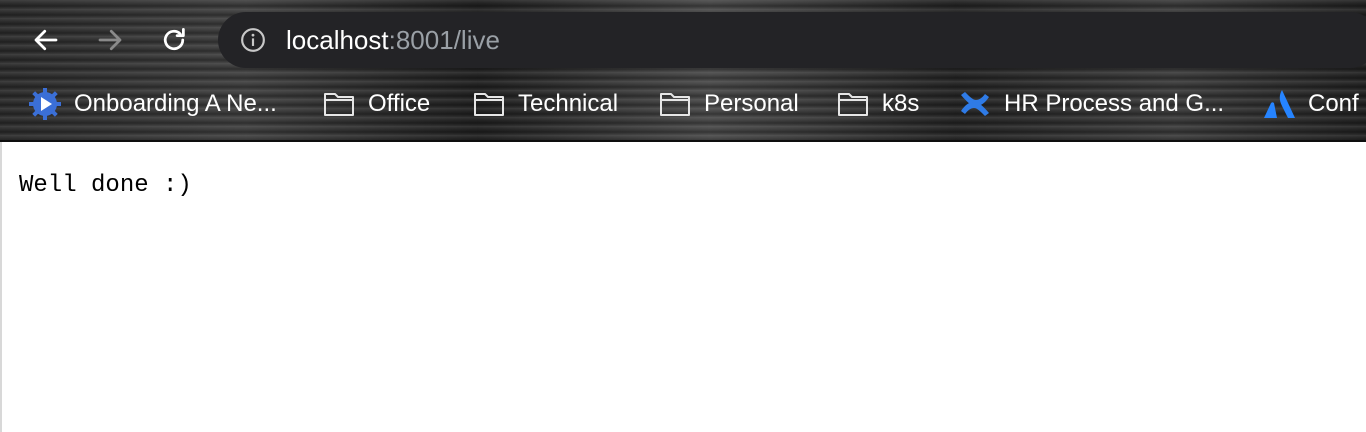  What do you see at coordinates (751, 103) in the screenshot?
I see `bookmark-label: Personal` at bounding box center [751, 103].